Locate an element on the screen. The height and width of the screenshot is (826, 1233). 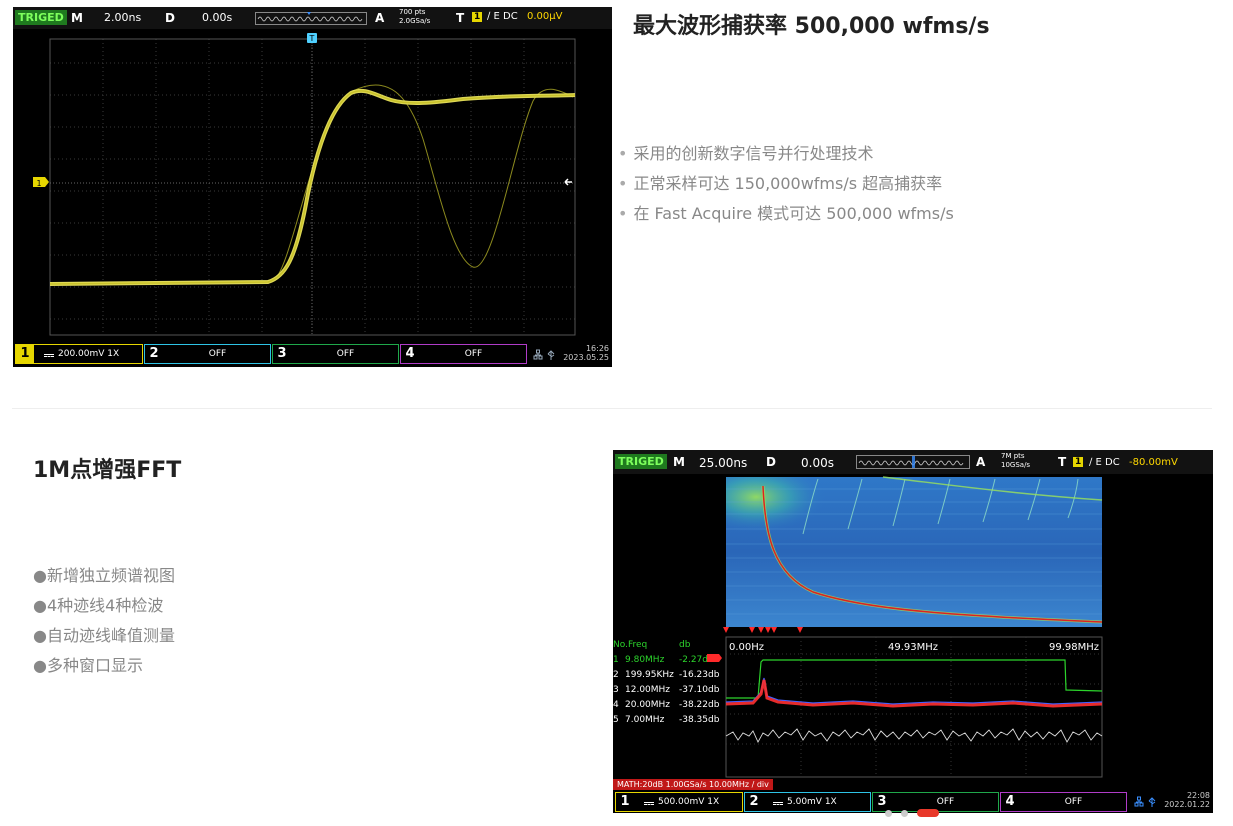
peak-row-db: -38.35db is located at coordinates (699, 720).